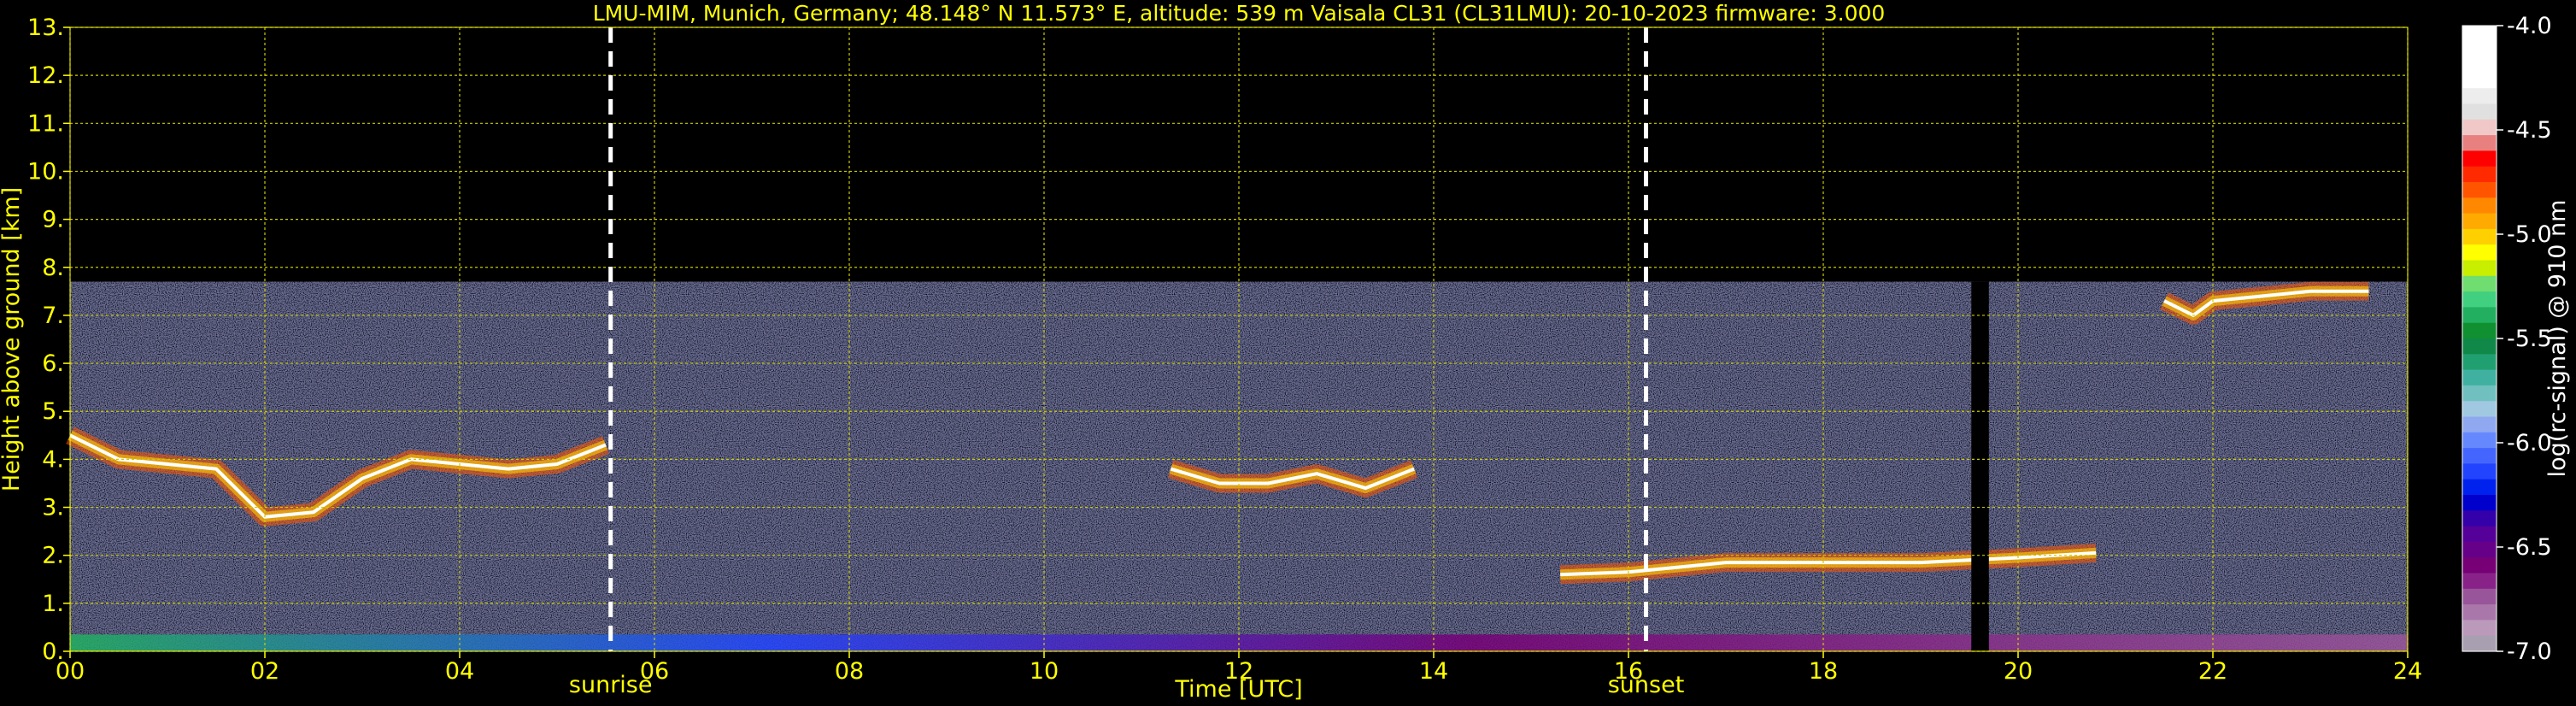 Image resolution: width=2576 pixels, height=706 pixels. What do you see at coordinates (264, 671) in the screenshot?
I see `x-tick-label: 02` at bounding box center [264, 671].